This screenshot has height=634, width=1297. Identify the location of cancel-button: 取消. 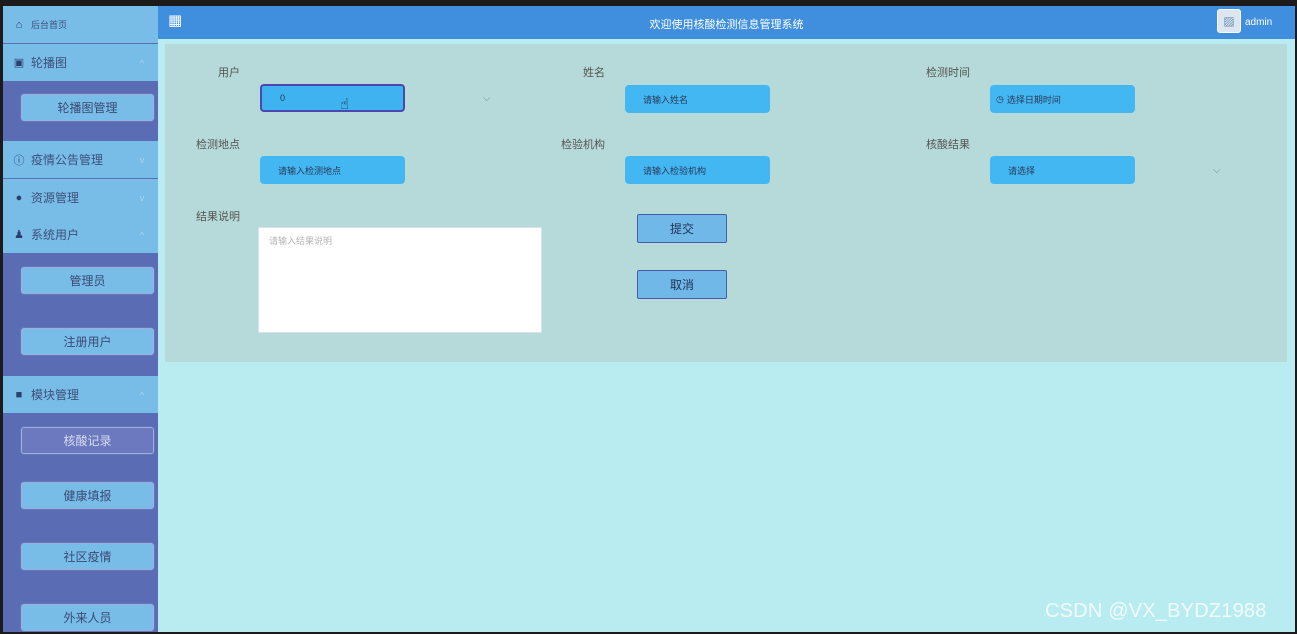
(682, 284).